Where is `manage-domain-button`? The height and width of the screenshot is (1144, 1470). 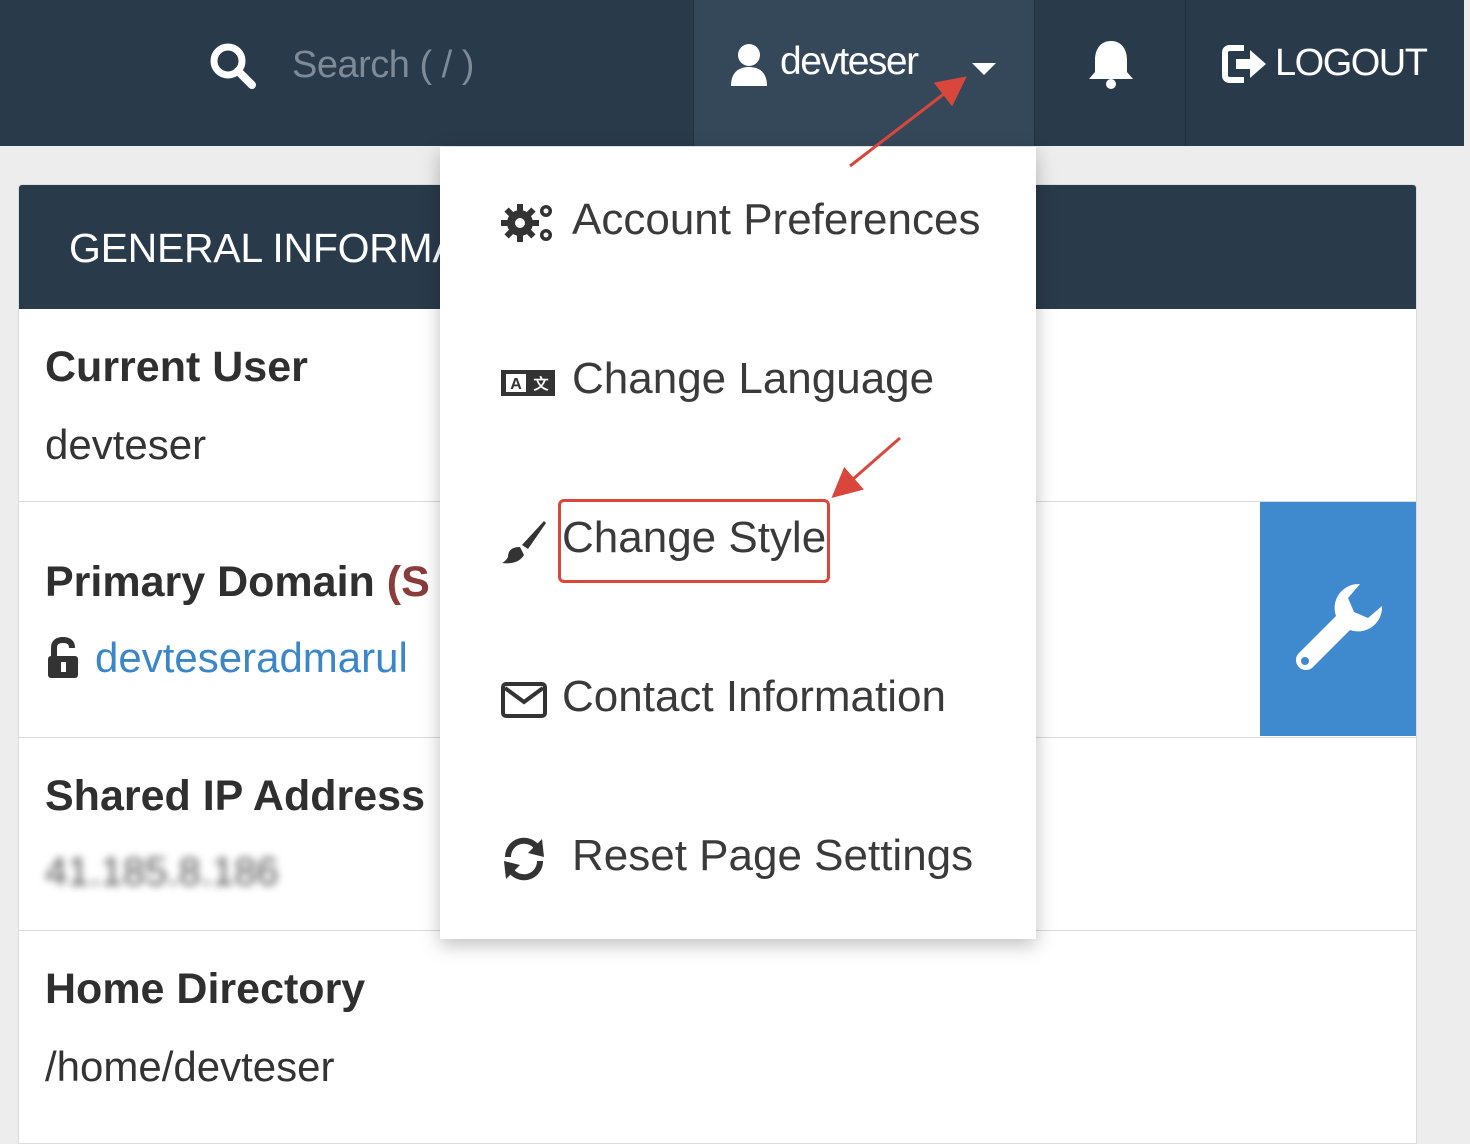 manage-domain-button is located at coordinates (1338, 619).